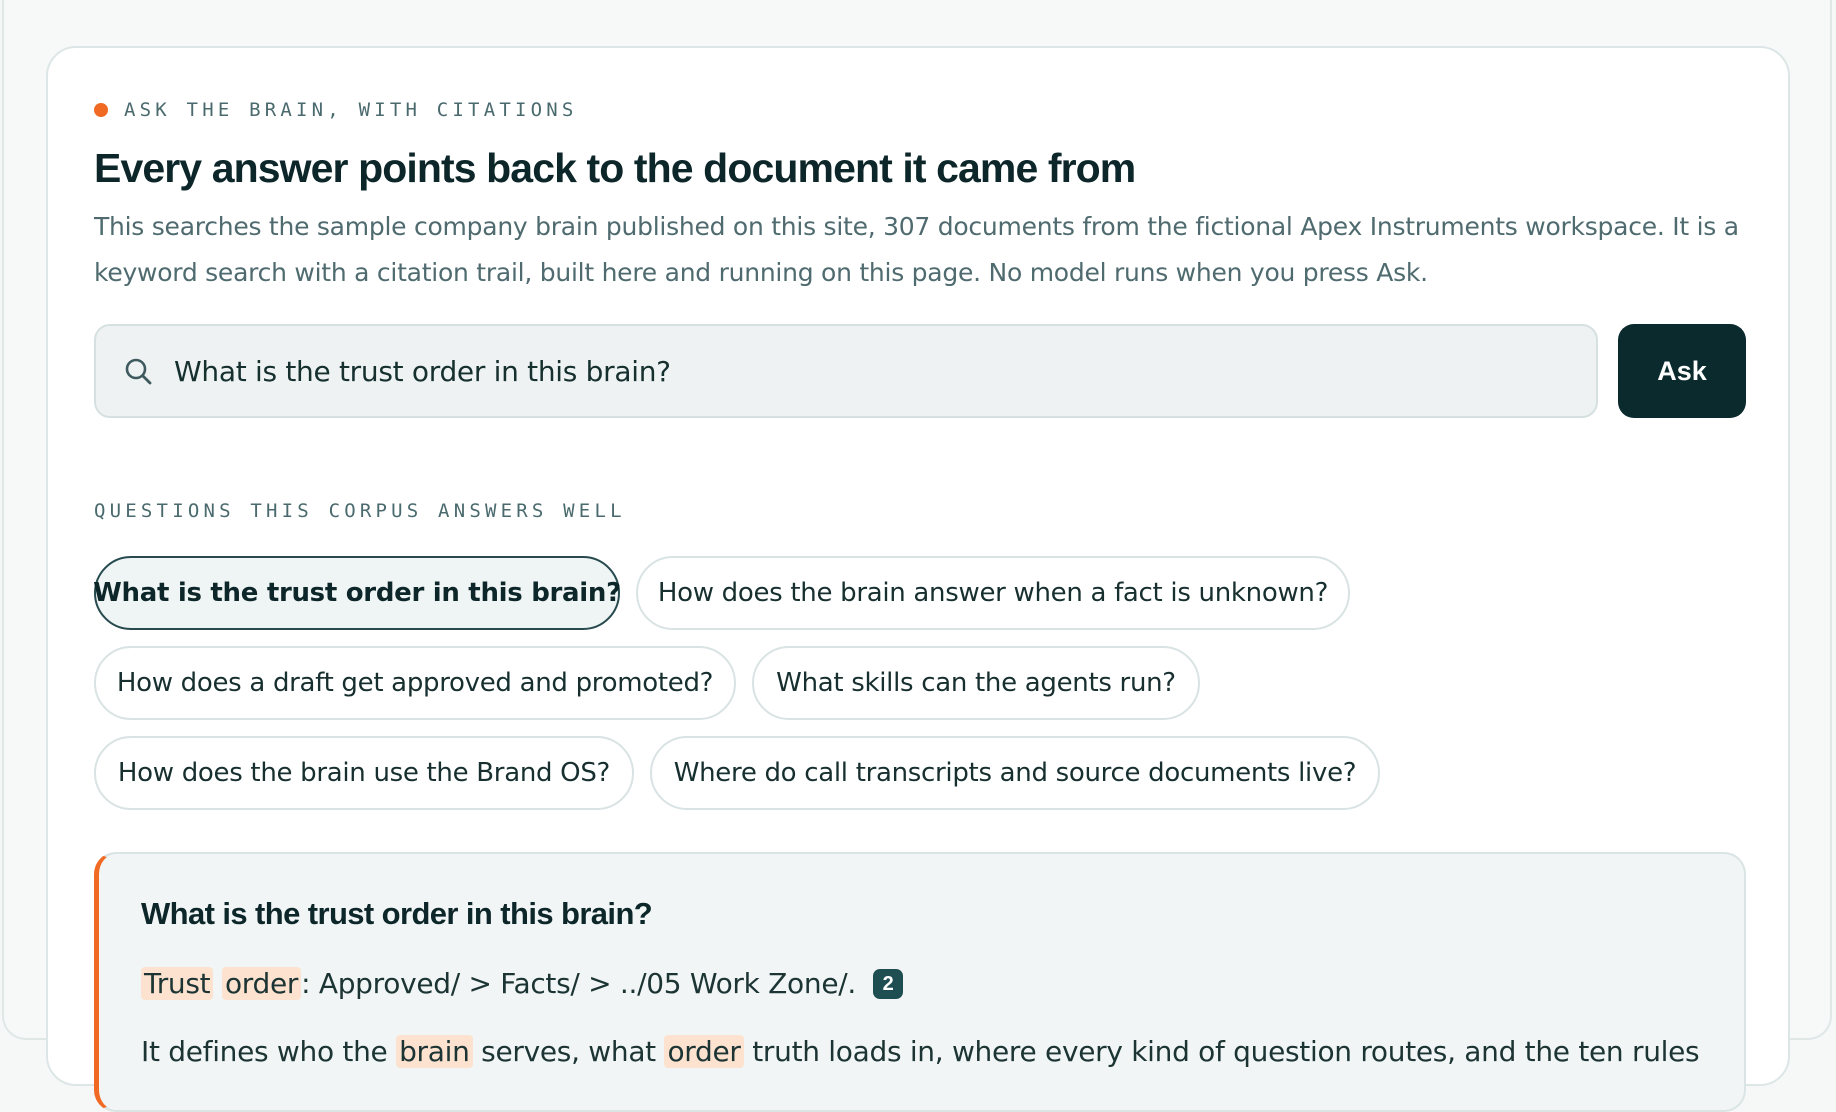 This screenshot has height=1112, width=1836. I want to click on search-input, so click(885, 371).